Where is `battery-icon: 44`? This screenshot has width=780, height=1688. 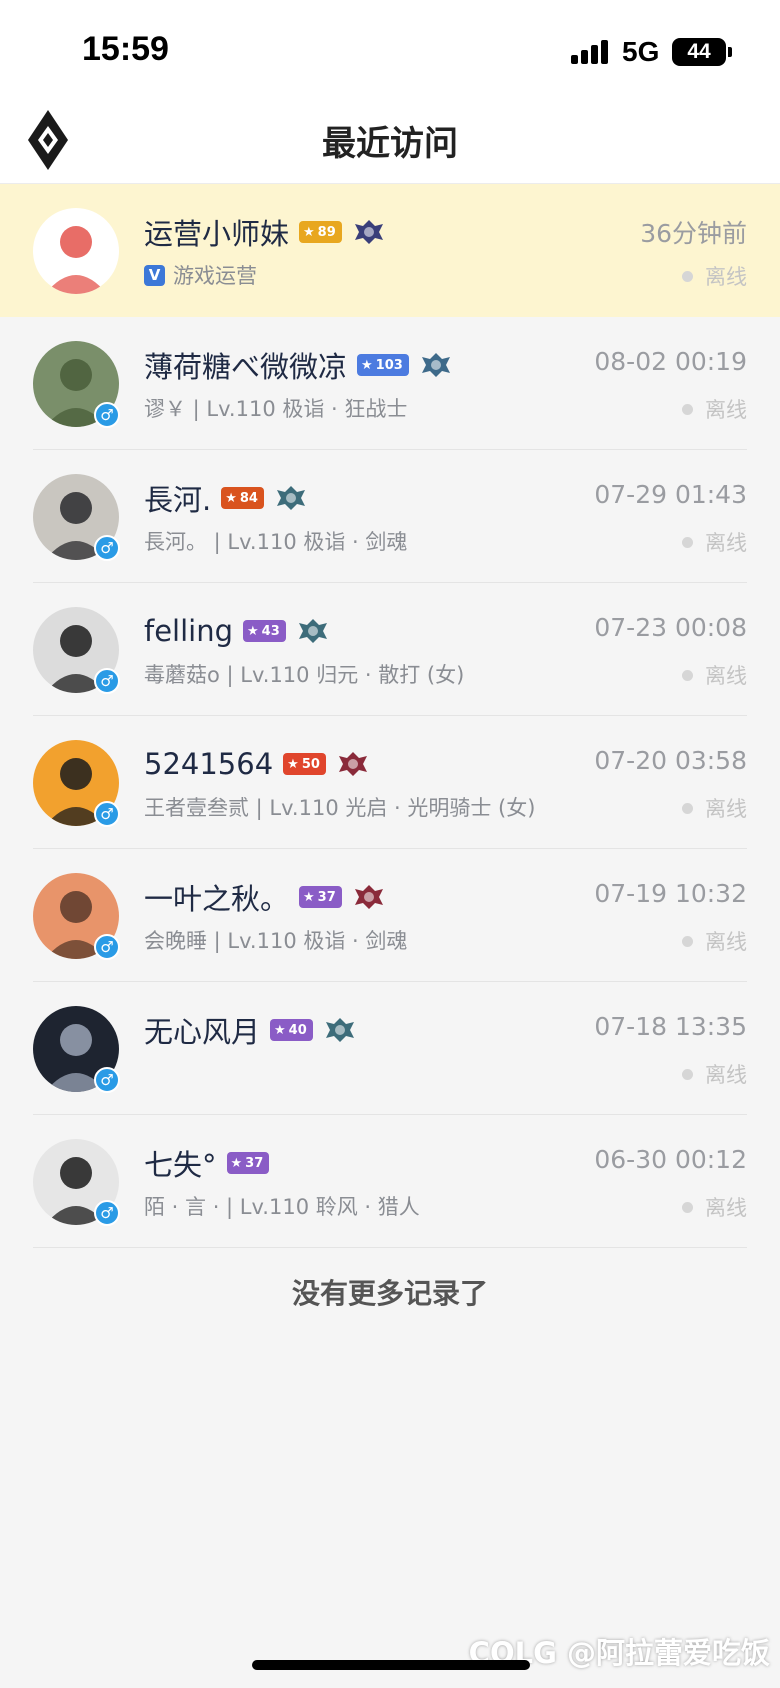 battery-icon: 44 is located at coordinates (699, 52).